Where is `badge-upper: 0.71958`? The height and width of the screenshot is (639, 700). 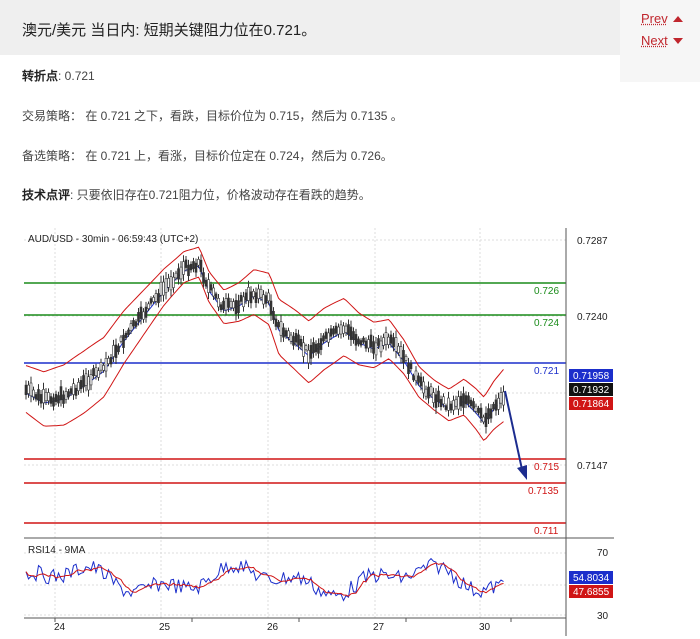
badge-upper: 0.71958 is located at coordinates (591, 376).